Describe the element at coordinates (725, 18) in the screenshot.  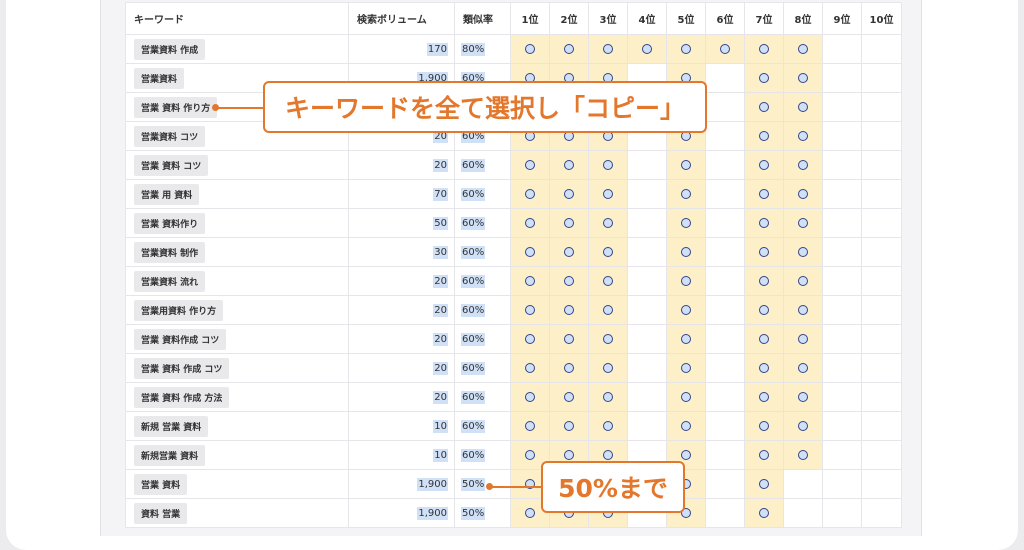
I see `header-rank-6: 6位` at that location.